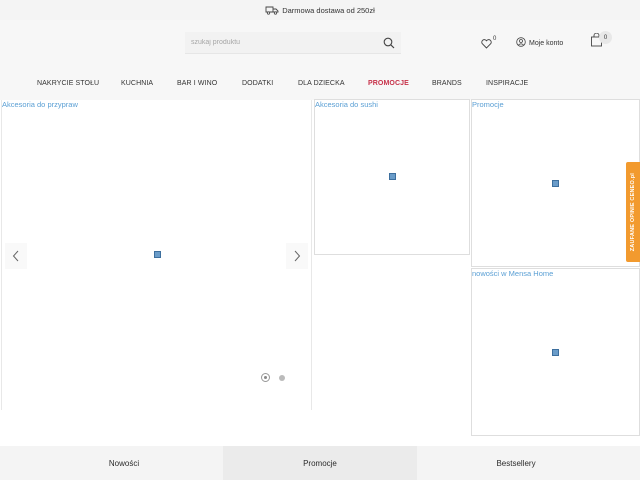  What do you see at coordinates (346, 104) in the screenshot?
I see `tile-sushi-link: Akcesoria do sushi` at bounding box center [346, 104].